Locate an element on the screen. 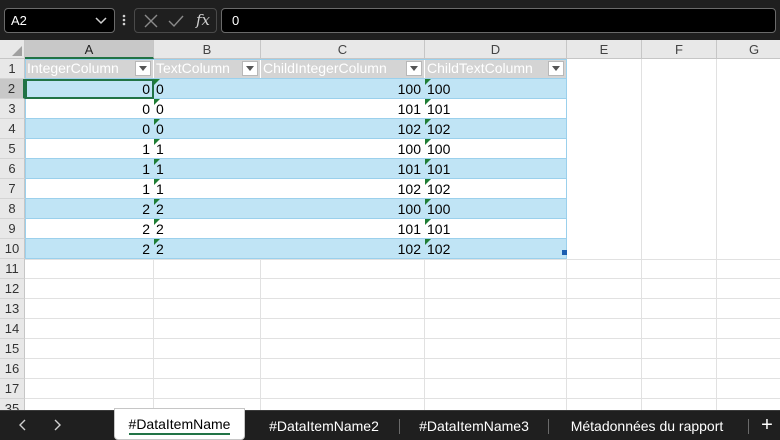 The width and height of the screenshot is (780, 440). sheet-tab-dataitemname3: #DataItemName3 is located at coordinates (474, 425).